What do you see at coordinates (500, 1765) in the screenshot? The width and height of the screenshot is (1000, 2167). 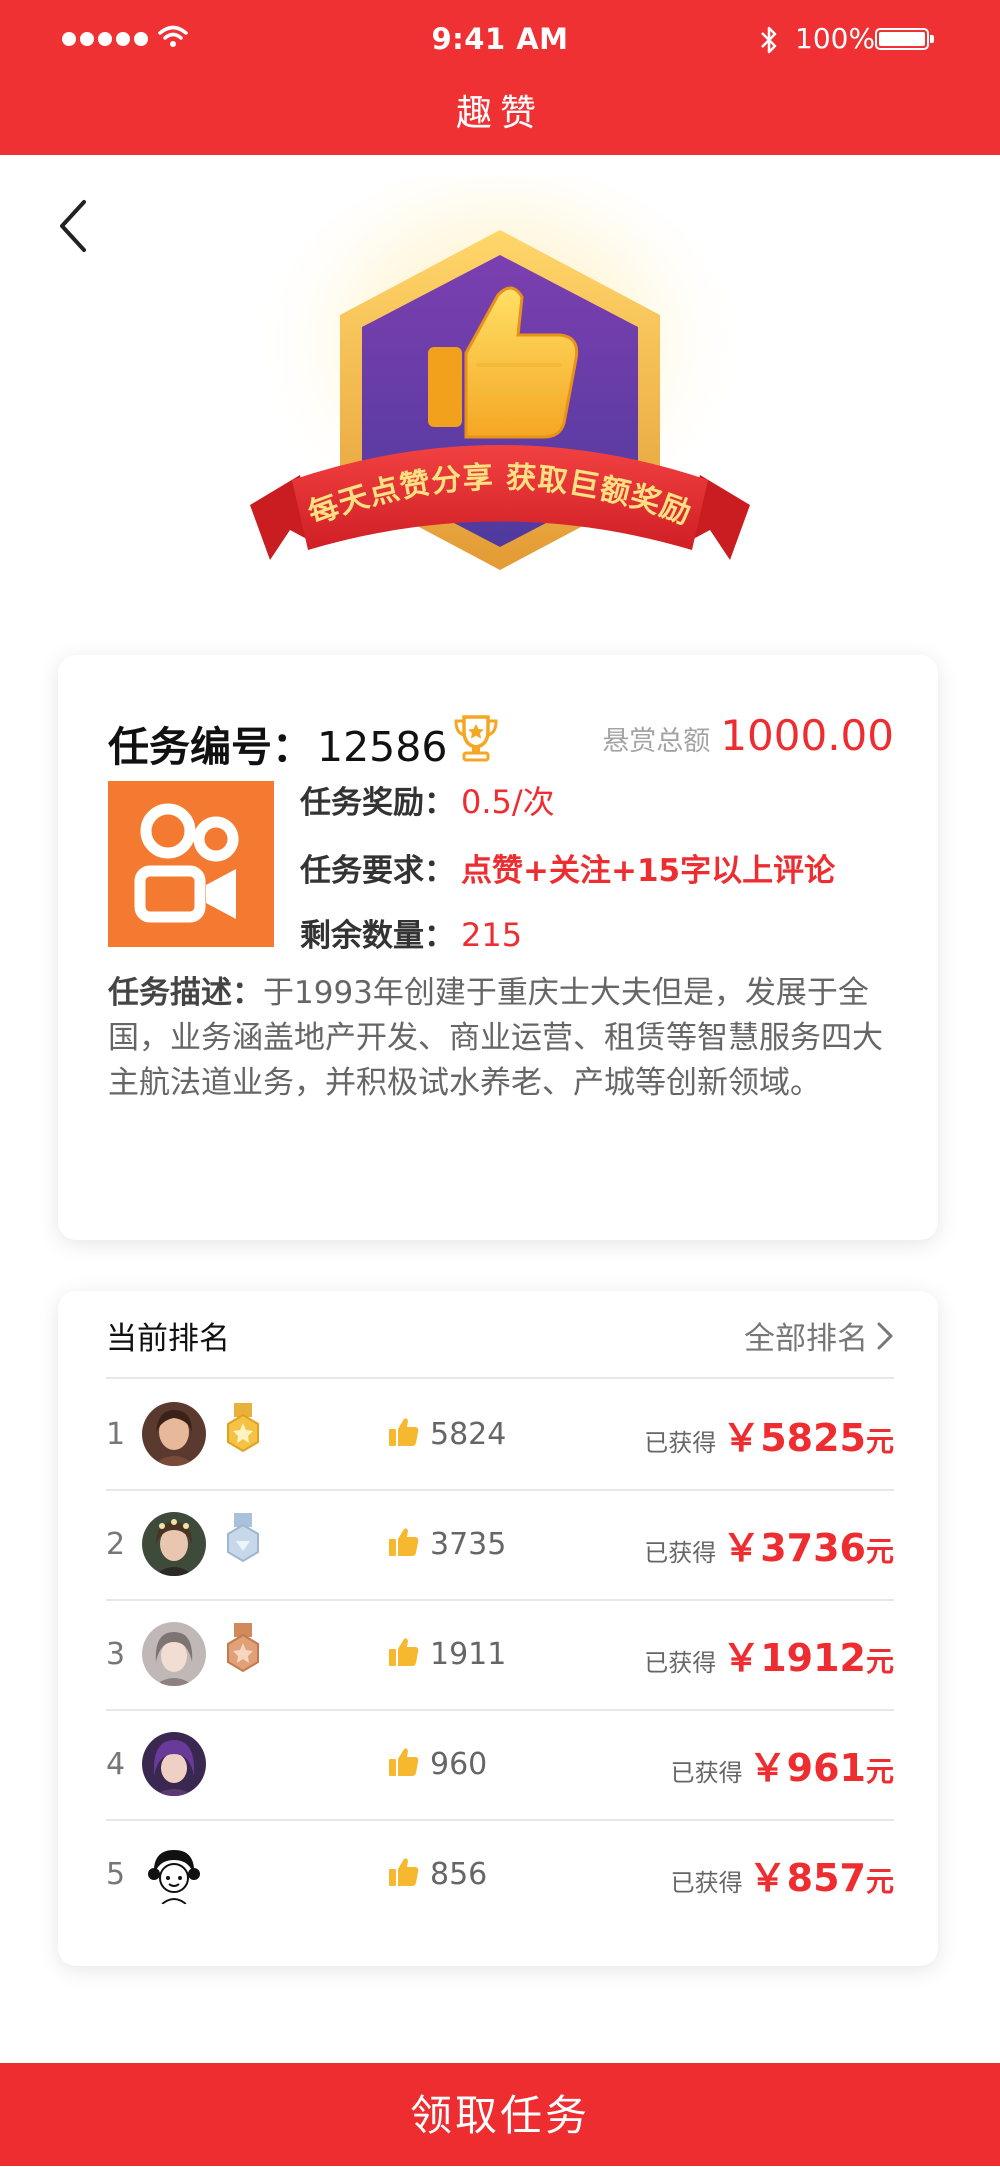 I see `ranking-row: 4 960 已获得 ￥ 961 元` at bounding box center [500, 1765].